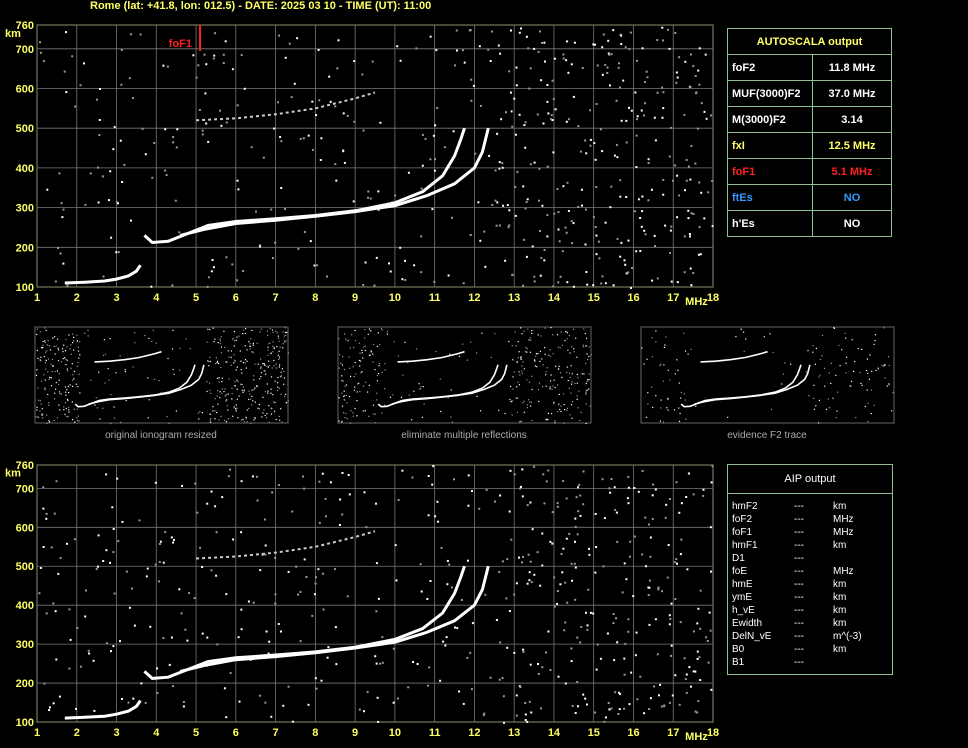 The width and height of the screenshot is (968, 748). Describe the element at coordinates (843, 519) in the screenshot. I see `aip-unit: MHz` at that location.